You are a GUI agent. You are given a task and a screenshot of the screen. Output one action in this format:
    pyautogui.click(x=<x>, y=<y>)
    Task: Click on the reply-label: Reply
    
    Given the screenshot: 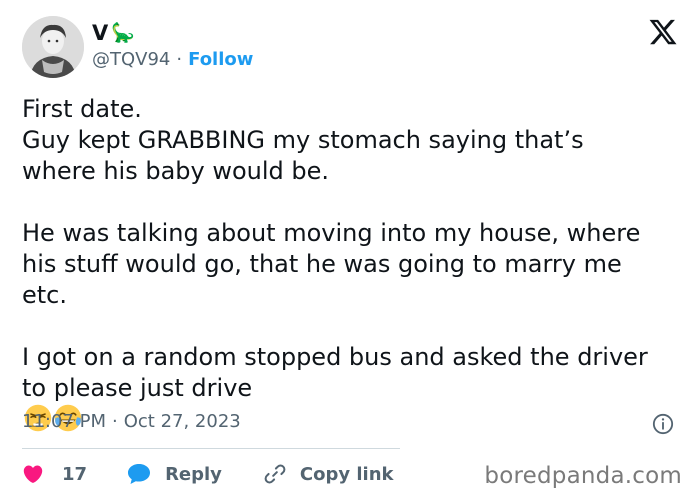 What is the action you would take?
    pyautogui.click(x=193, y=474)
    